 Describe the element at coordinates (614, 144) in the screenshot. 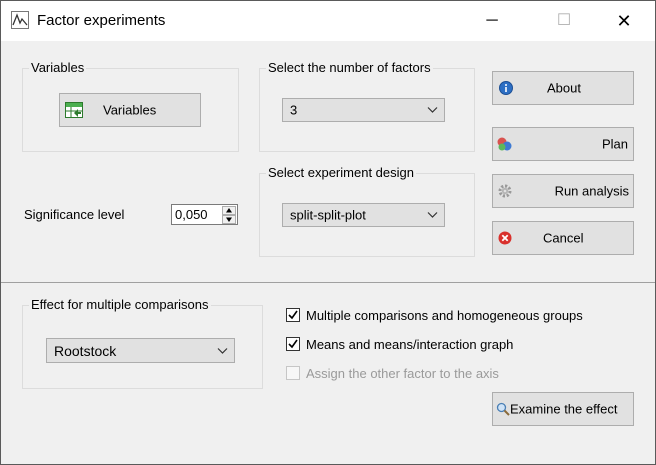

I see `plan-button-label: Plan` at that location.